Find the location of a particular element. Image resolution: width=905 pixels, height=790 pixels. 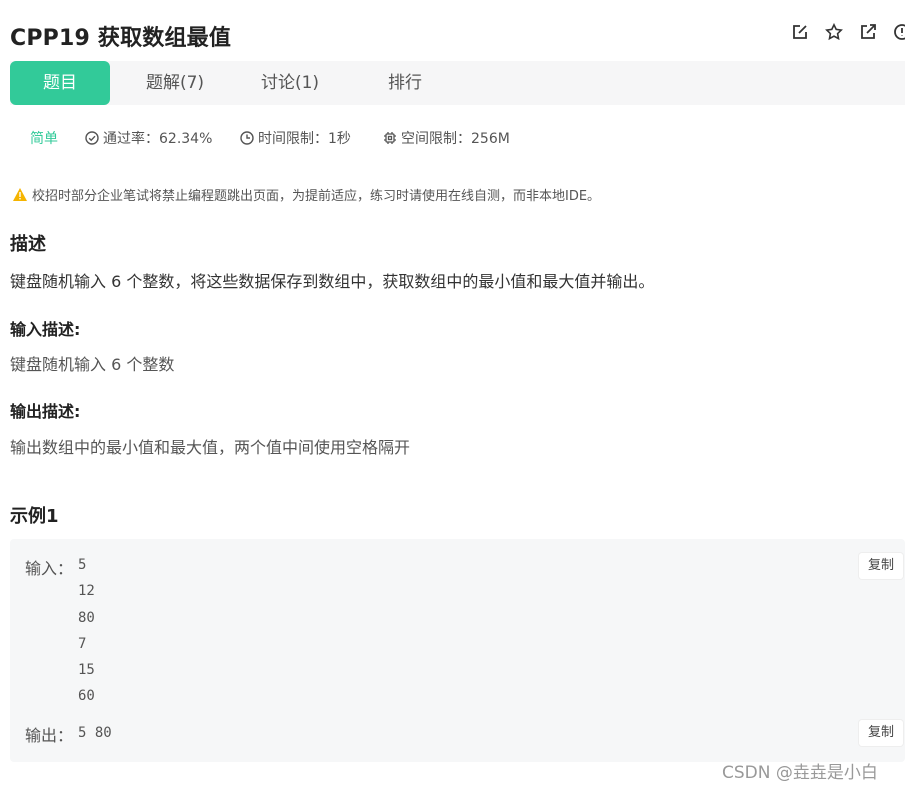

time-limit-text: 时间限制：1秒 is located at coordinates (304, 139).